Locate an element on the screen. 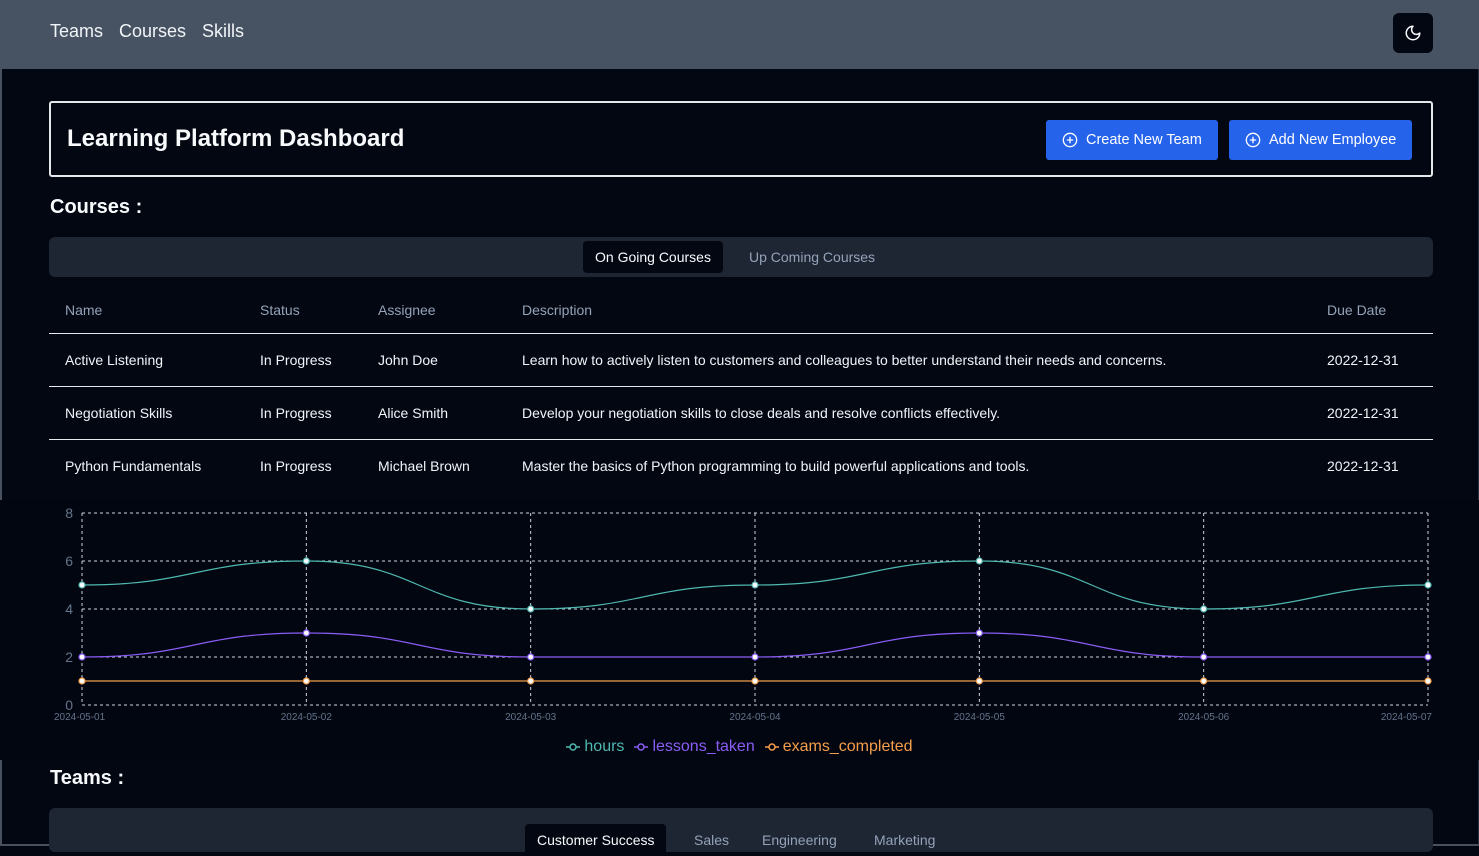 The height and width of the screenshot is (856, 1479). cell-name: Active Listening is located at coordinates (146, 360).